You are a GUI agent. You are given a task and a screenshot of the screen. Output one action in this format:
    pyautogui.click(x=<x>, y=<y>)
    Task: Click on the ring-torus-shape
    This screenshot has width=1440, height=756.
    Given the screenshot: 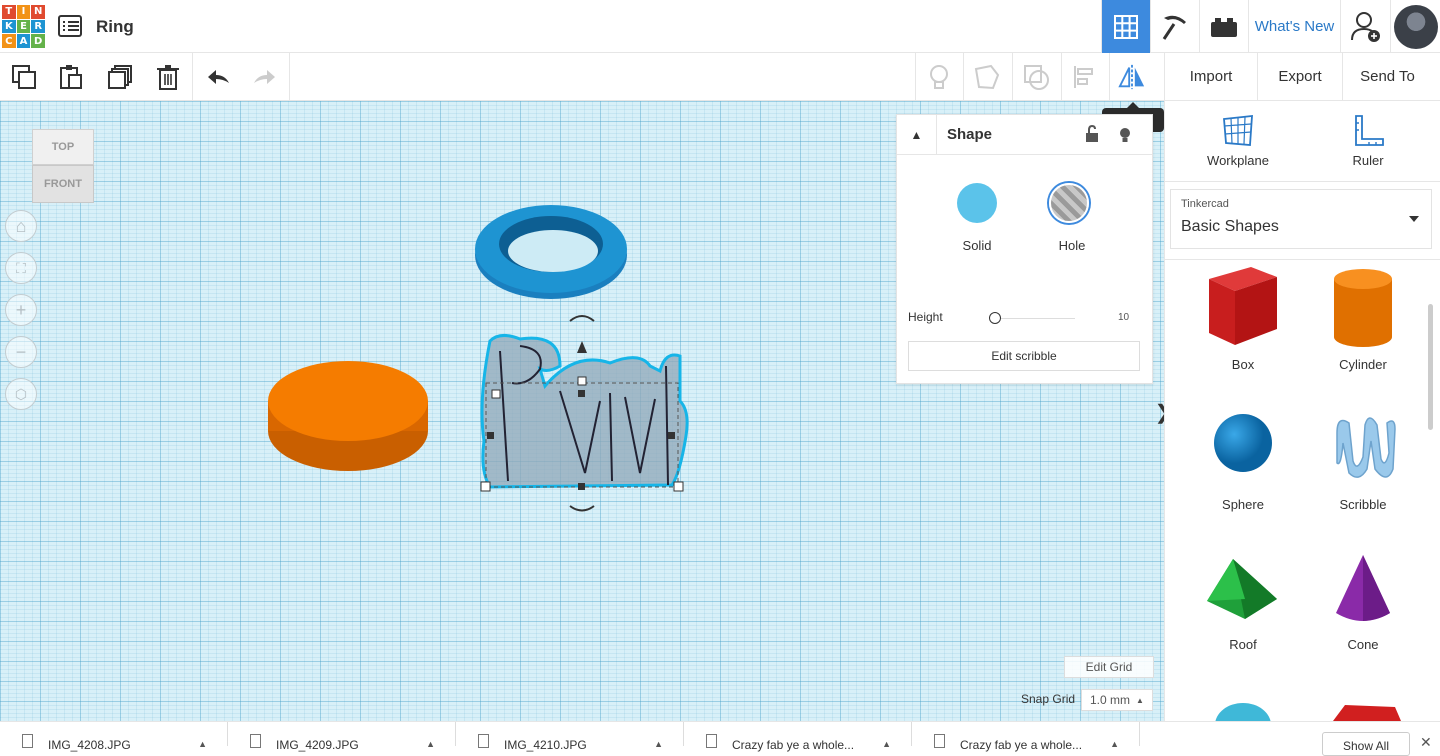 What is the action you would take?
    pyautogui.click(x=551, y=252)
    